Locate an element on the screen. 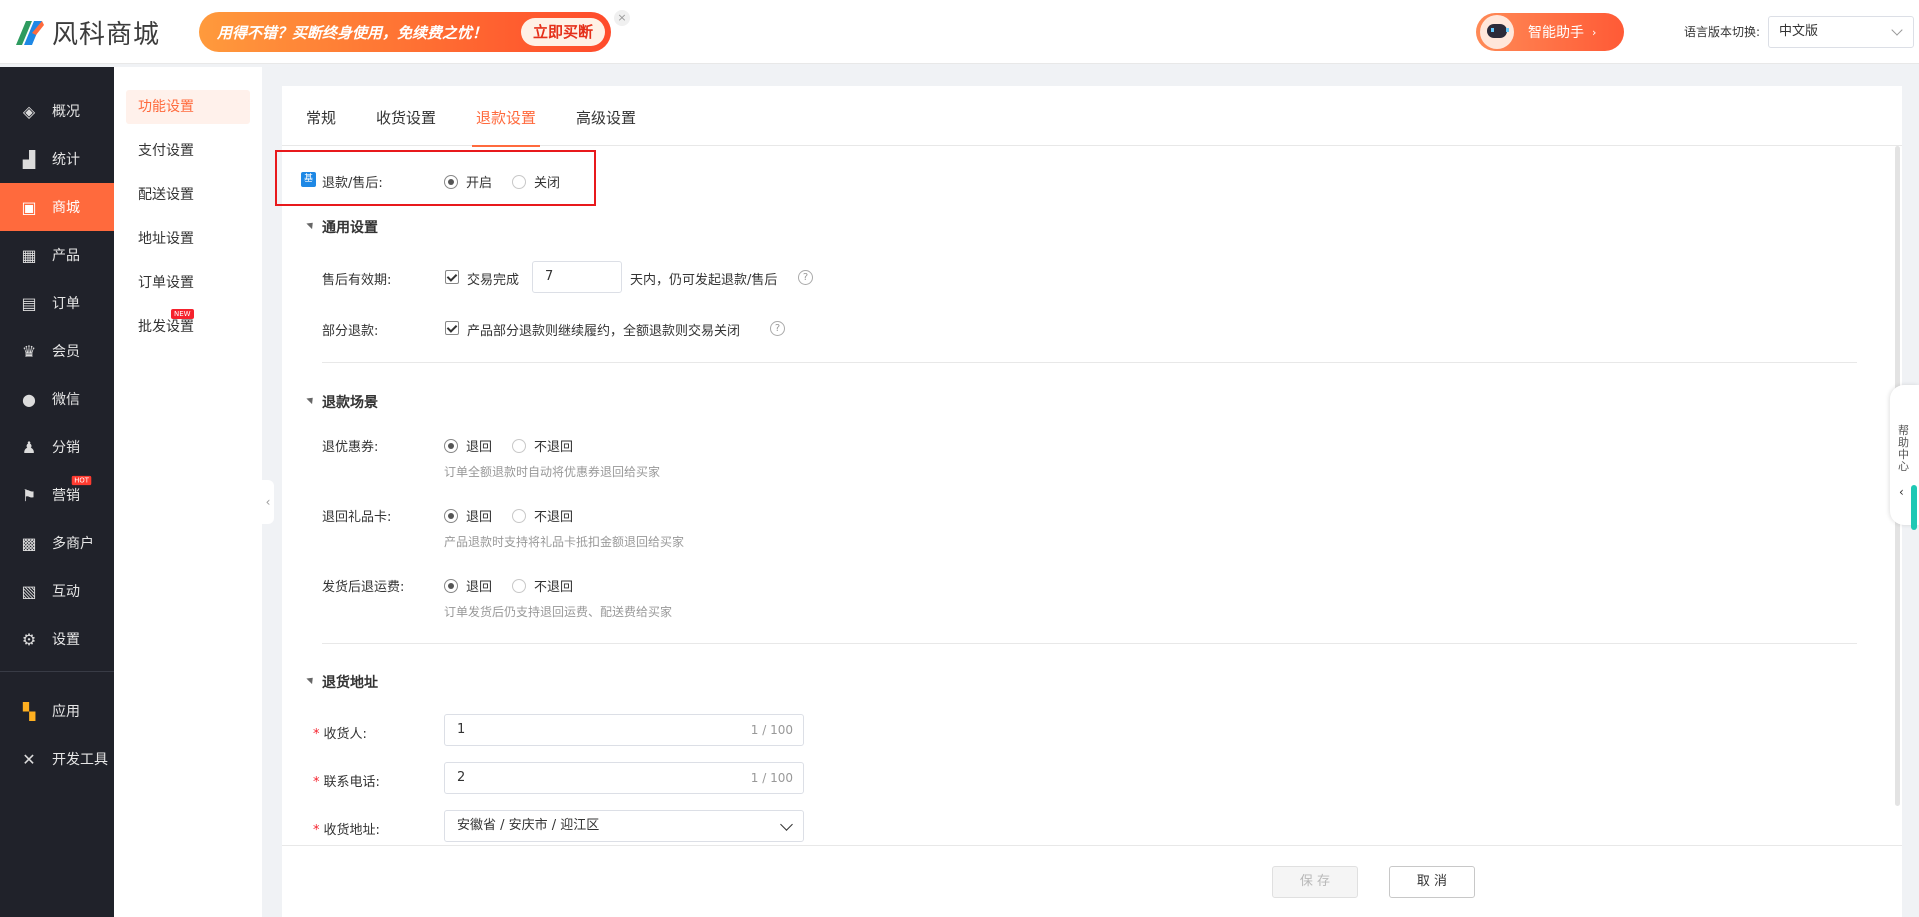 This screenshot has width=1919, height=917. order-icon: ▤ is located at coordinates (29, 303).